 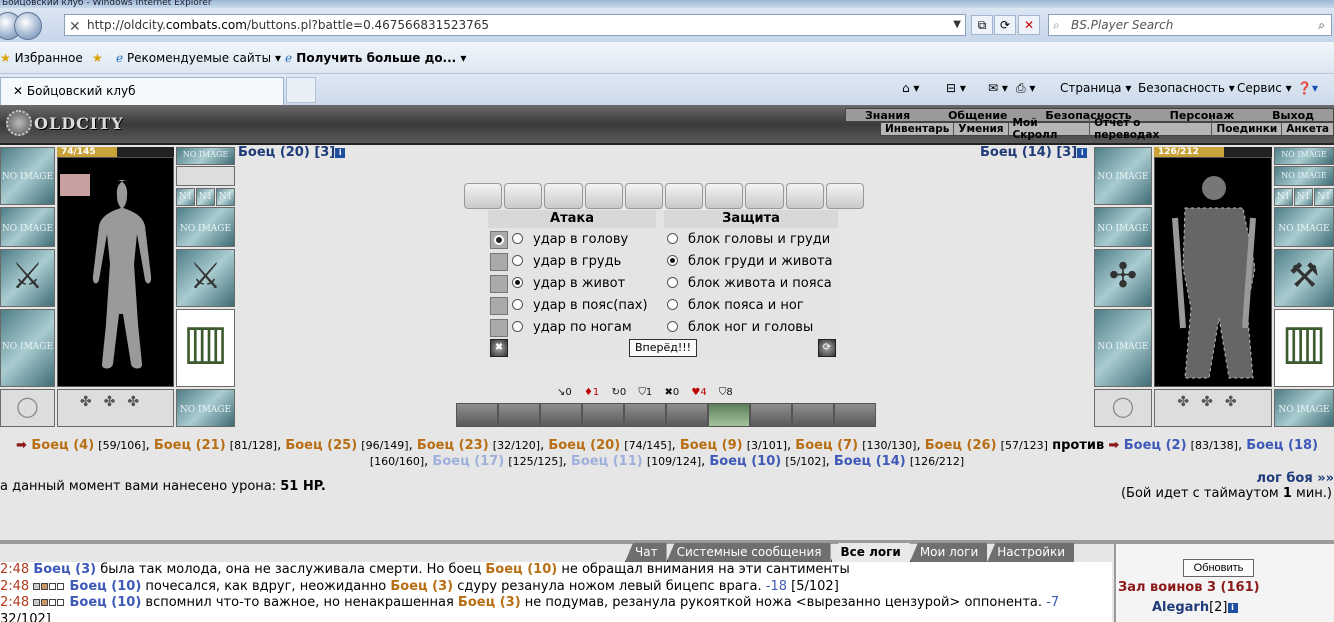 I want to click on user-entry: Alegarh[2] i, so click(x=1195, y=607).